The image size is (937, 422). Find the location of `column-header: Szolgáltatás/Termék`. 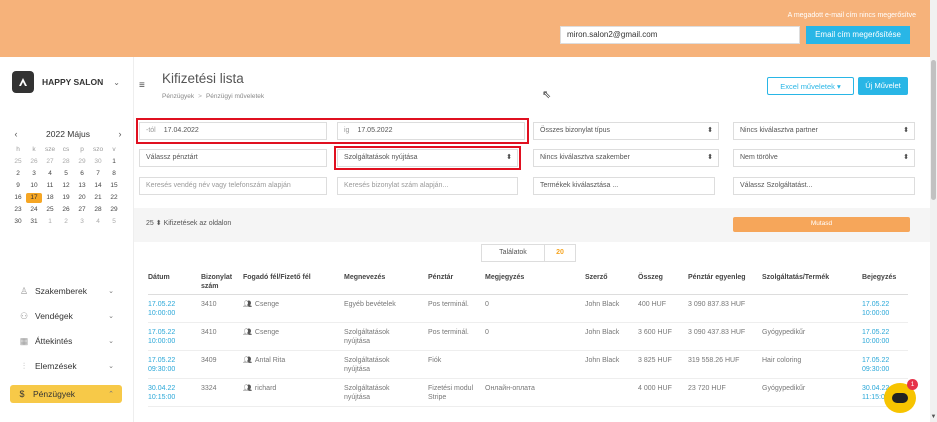

column-header: Szolgáltatás/Termék is located at coordinates (795, 277).